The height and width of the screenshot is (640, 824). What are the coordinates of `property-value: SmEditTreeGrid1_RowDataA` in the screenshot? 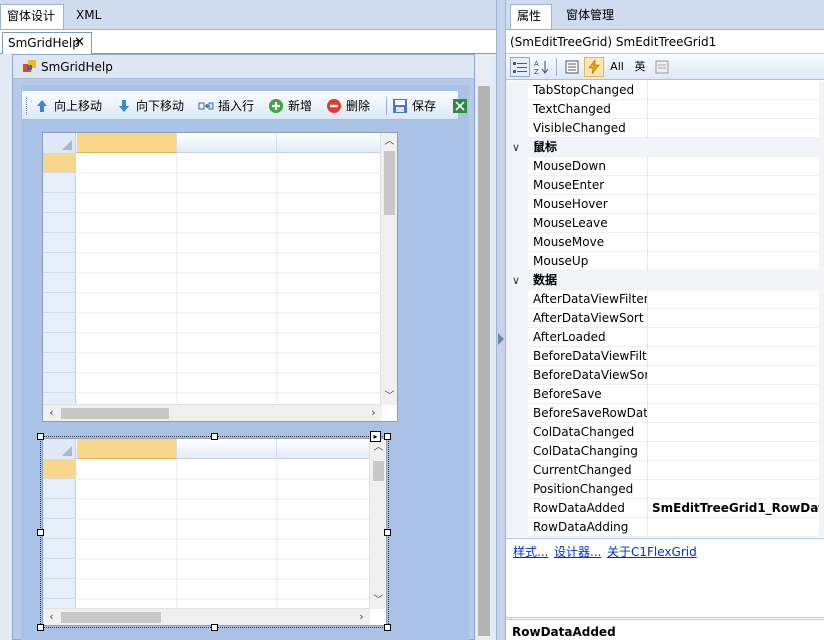 It's located at (737, 508).